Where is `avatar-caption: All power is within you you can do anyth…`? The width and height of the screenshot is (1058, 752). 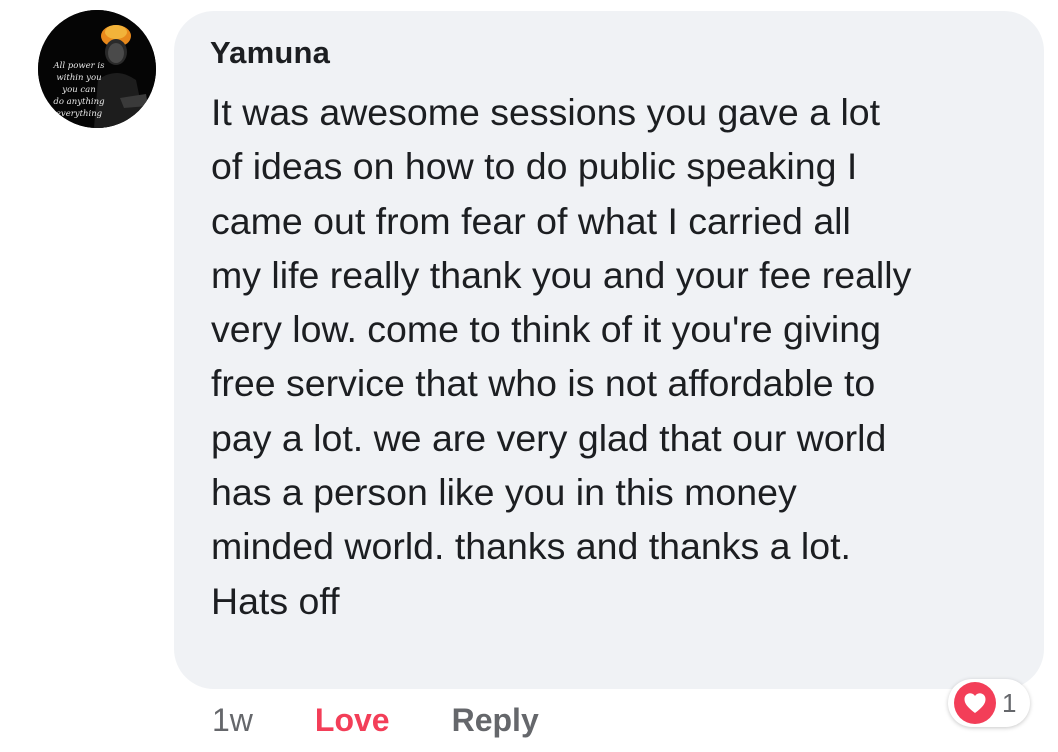 avatar-caption: All power is within you you can do anyth… is located at coordinates (79, 90).